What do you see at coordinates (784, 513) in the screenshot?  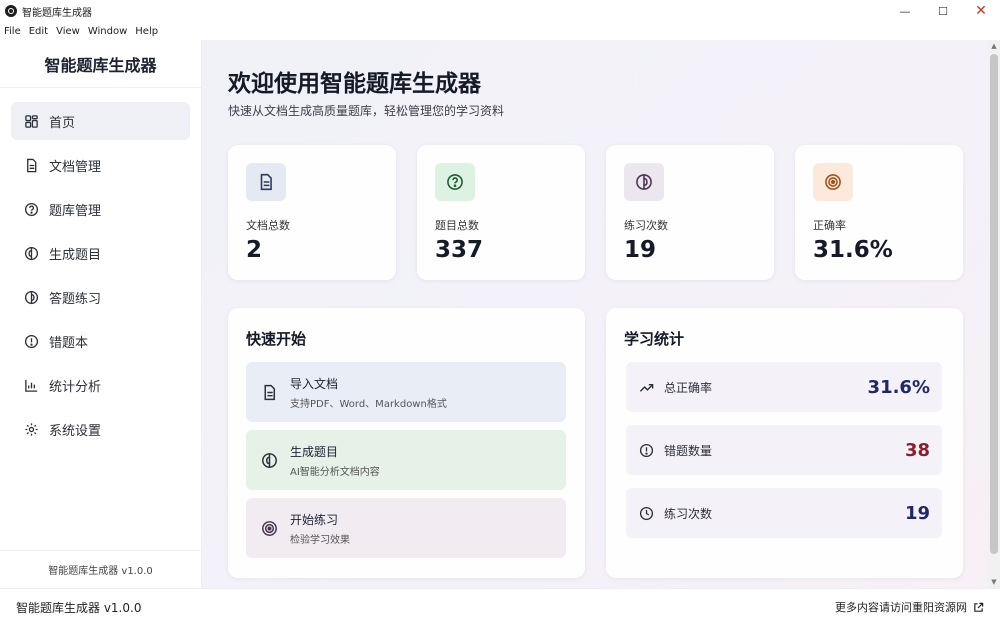 I see `stat-row-practice-count: 练习次数 19` at bounding box center [784, 513].